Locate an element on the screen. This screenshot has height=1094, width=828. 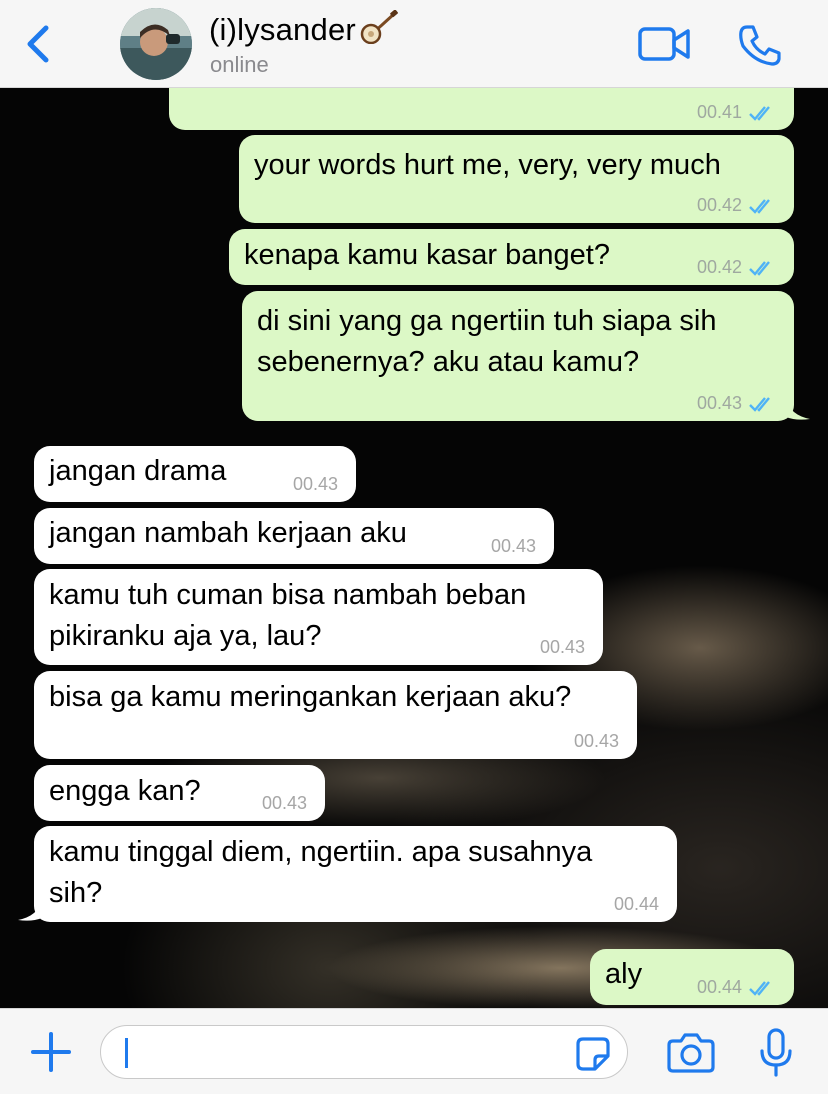
message-text: bisa ga kamu meringankan kerjaan aku? is located at coordinates (310, 697).